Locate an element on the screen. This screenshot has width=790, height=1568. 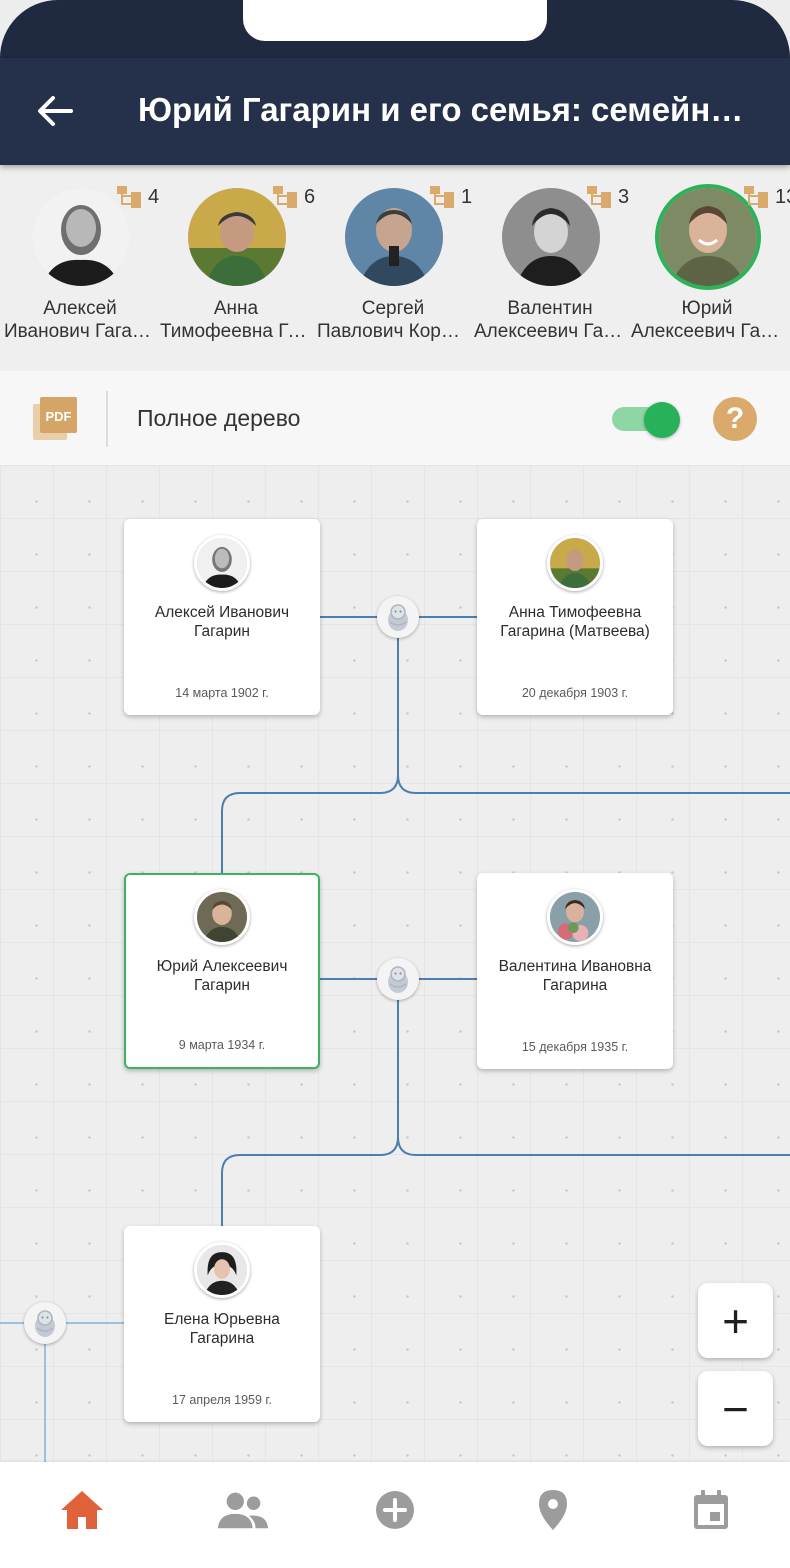
relative-name: Анна Тимофеевна Гагарина is located at coordinates (237, 320).